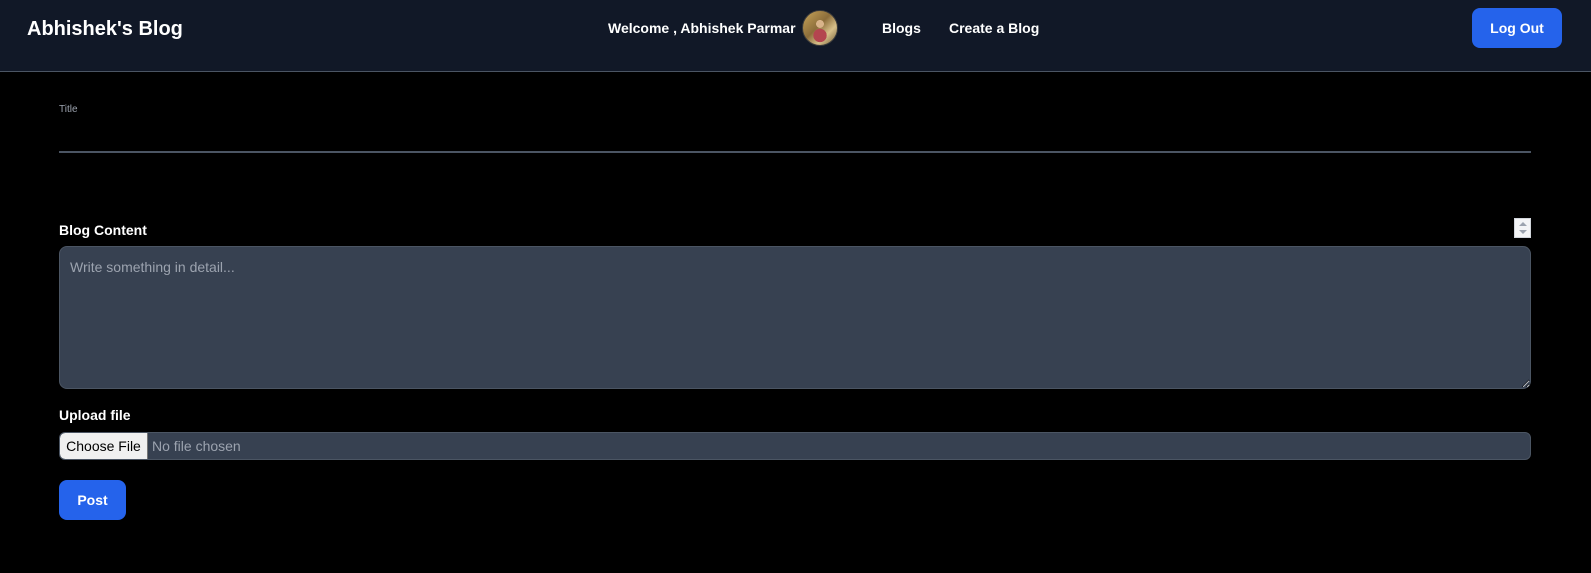 The height and width of the screenshot is (573, 1591). What do you see at coordinates (1522, 228) in the screenshot?
I see `spinner-control` at bounding box center [1522, 228].